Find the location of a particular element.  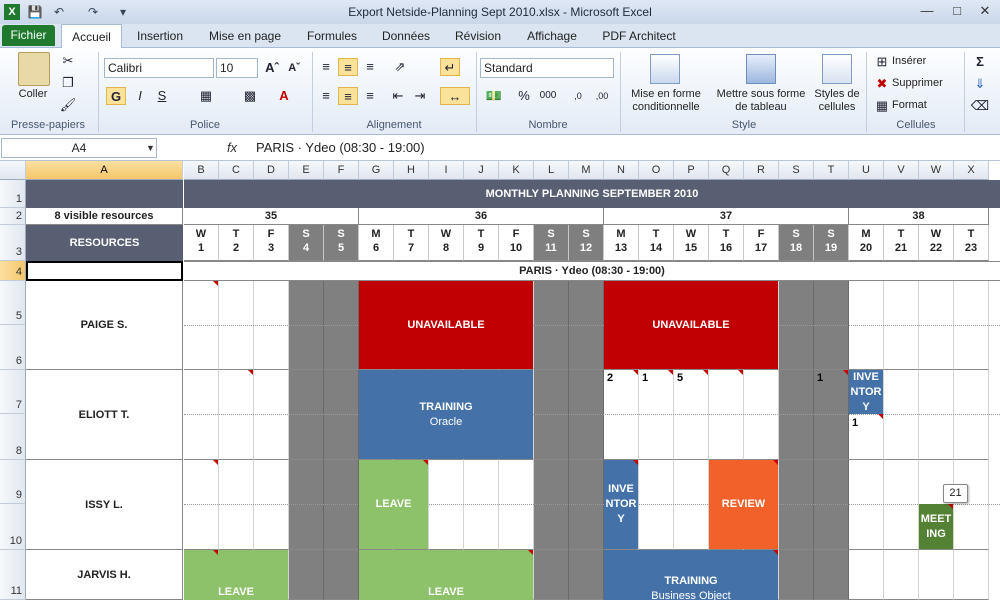

column-header-r: R is located at coordinates (761, 170).